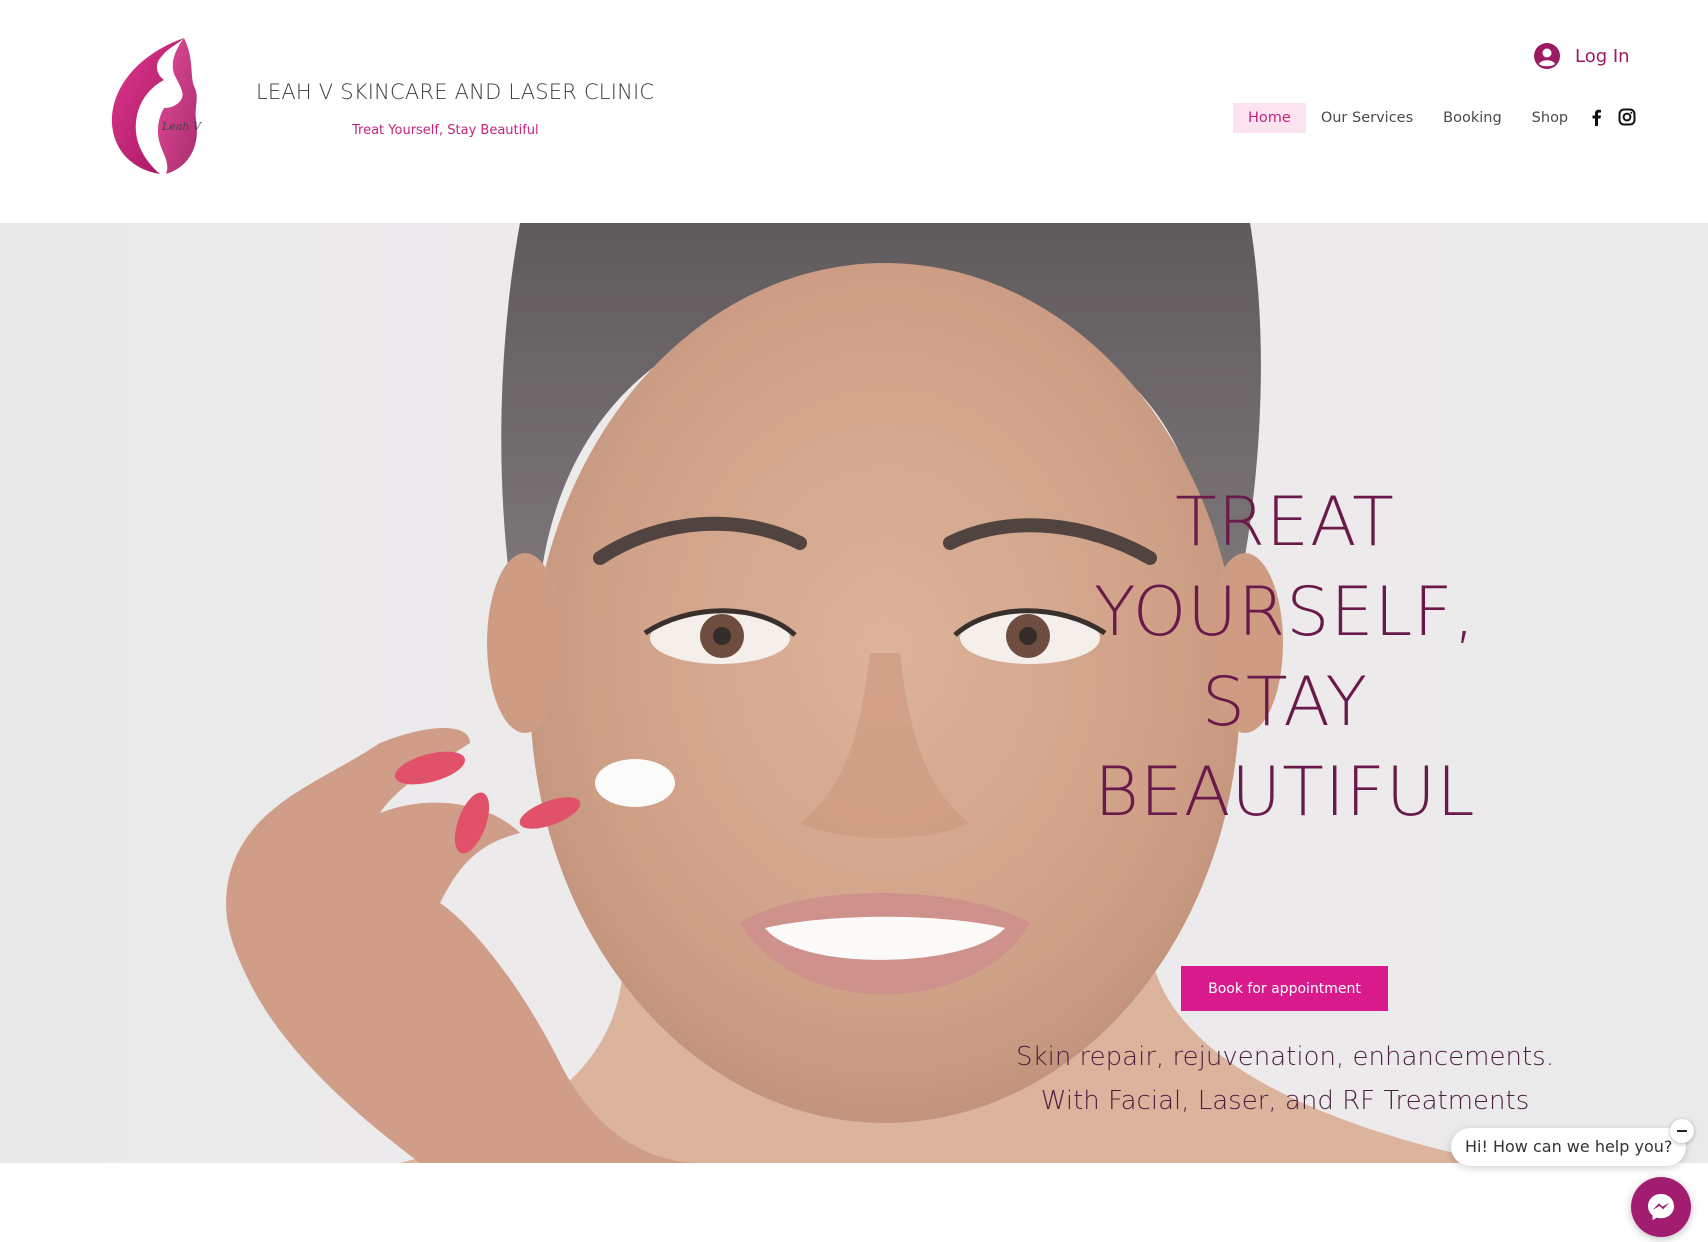  What do you see at coordinates (1285, 658) in the screenshot?
I see `hero-headline: TREAT YOURSELF, STAY BEAUTIFUL` at bounding box center [1285, 658].